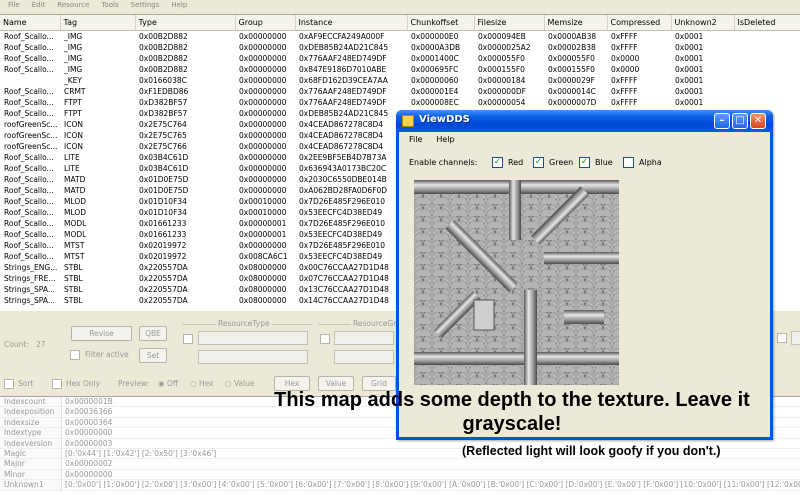 Image resolution: width=800 pixels, height=500 pixels. Describe the element at coordinates (134, 383) in the screenshot. I see `preview-label: Preview:` at that location.